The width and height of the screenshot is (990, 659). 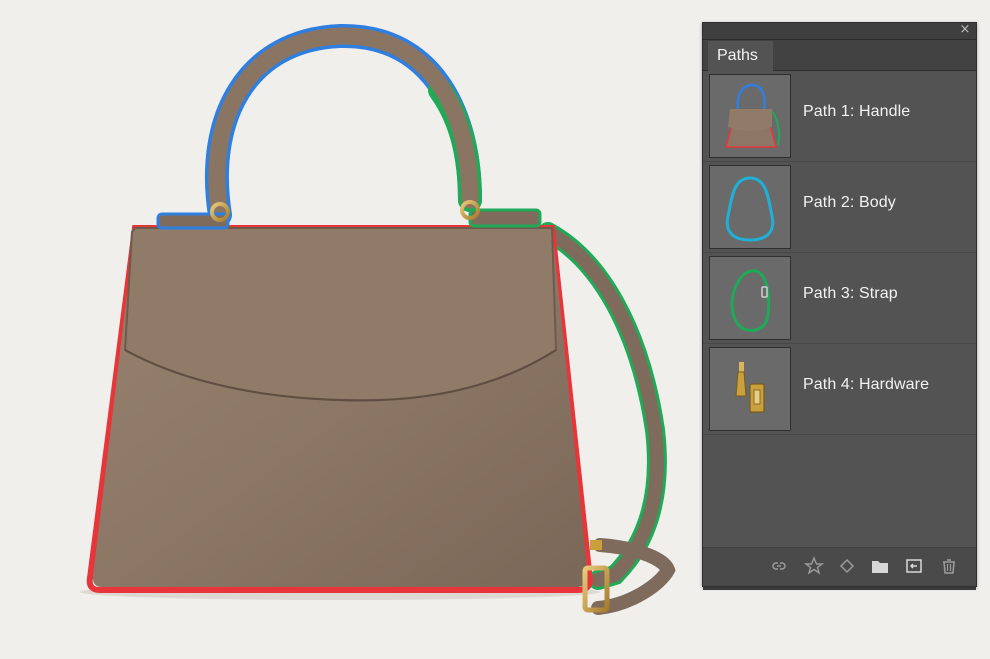 What do you see at coordinates (814, 566) in the screenshot?
I see `work-path-icon` at bounding box center [814, 566].